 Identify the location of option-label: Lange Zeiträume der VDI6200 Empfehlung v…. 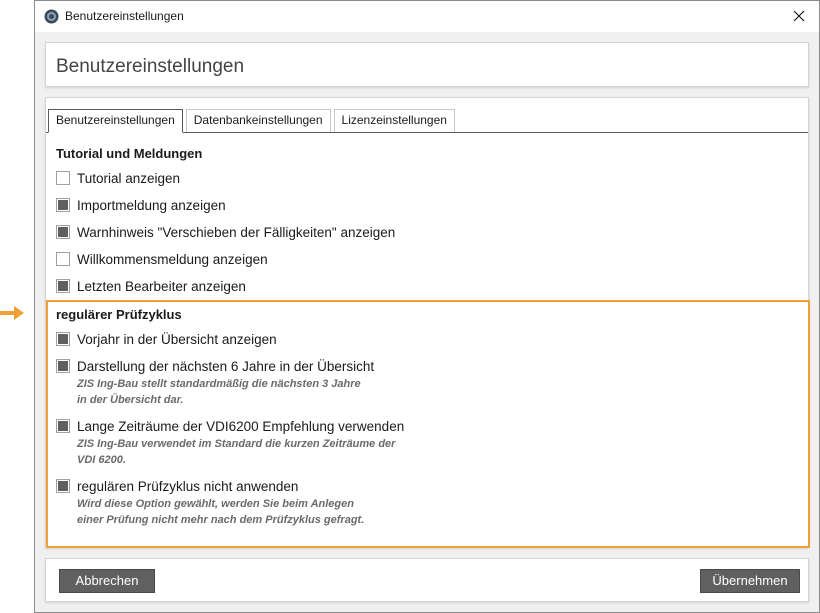
(241, 426).